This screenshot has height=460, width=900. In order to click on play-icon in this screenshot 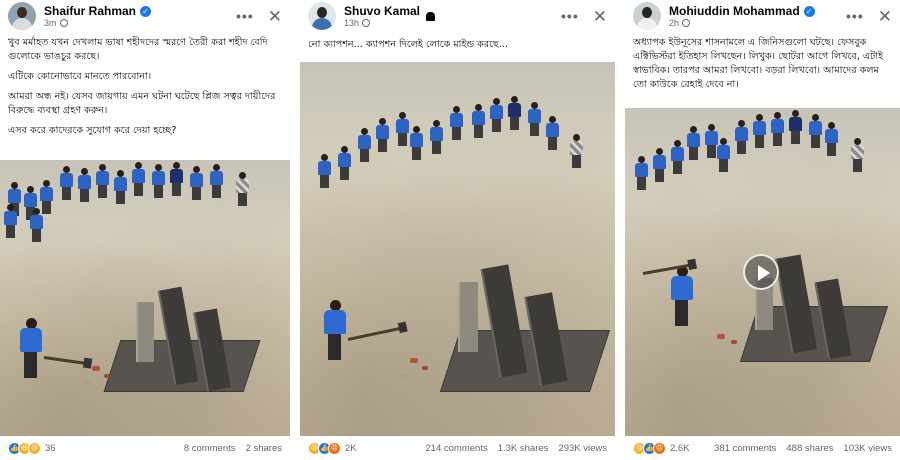, I will do `click(761, 272)`.